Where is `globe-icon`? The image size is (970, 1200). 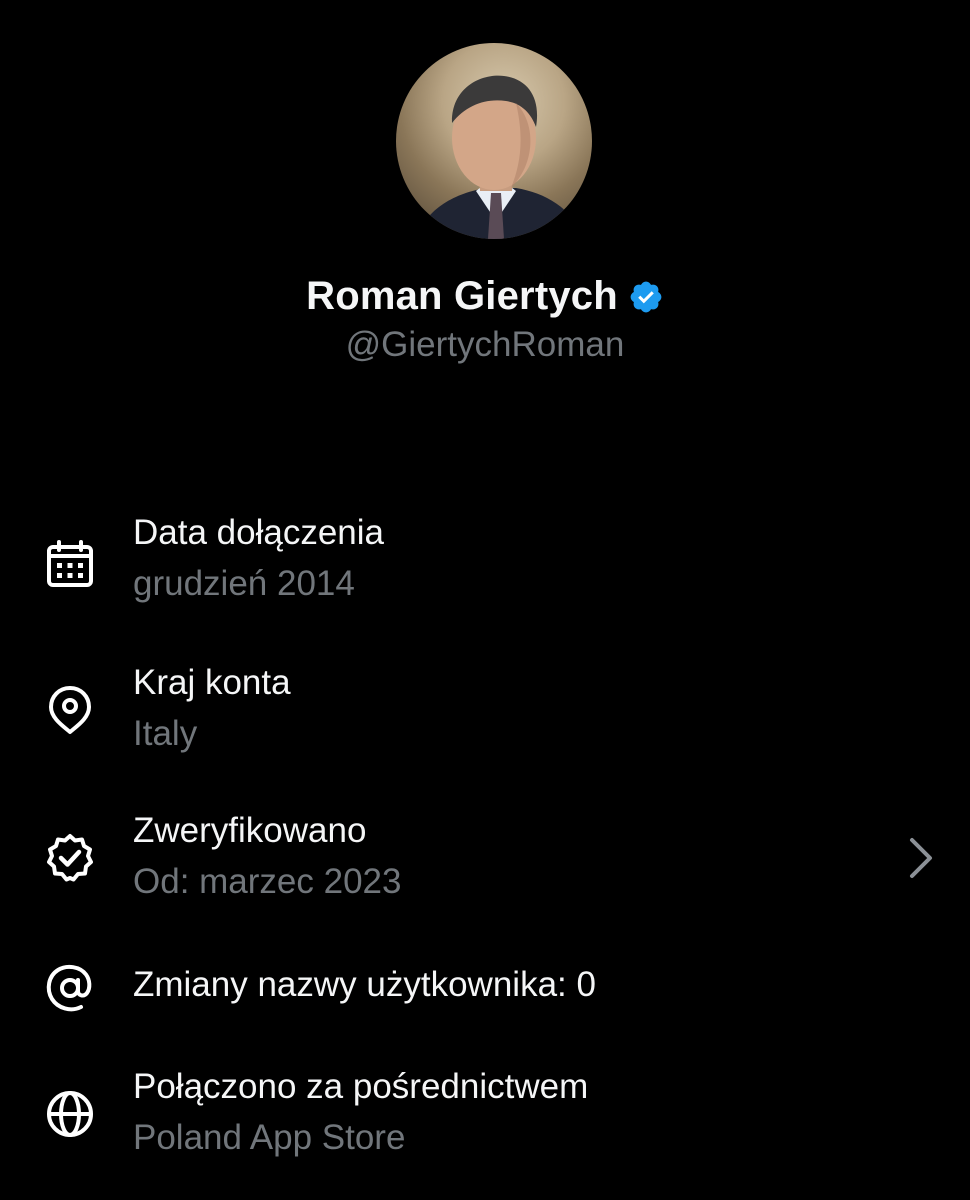
globe-icon is located at coordinates (70, 1114).